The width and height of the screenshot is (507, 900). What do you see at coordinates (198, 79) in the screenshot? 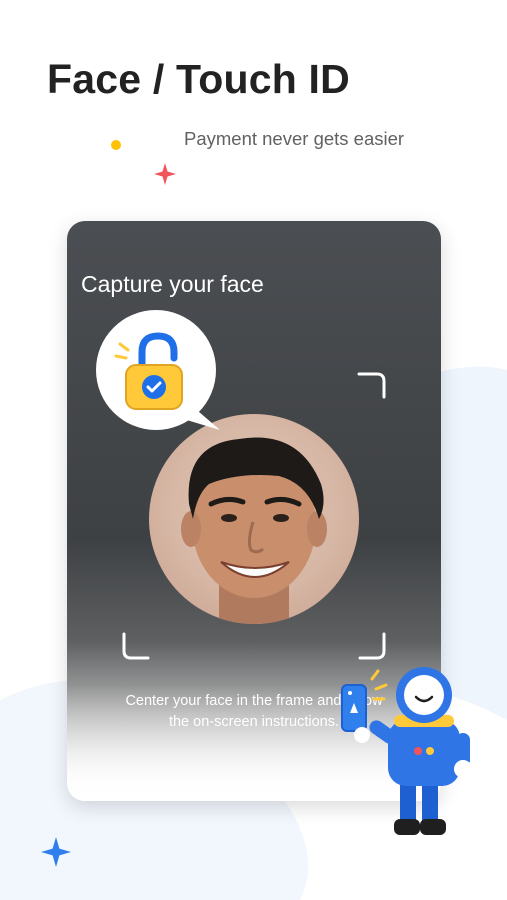
I see `page-title: Face / Touch ID` at bounding box center [198, 79].